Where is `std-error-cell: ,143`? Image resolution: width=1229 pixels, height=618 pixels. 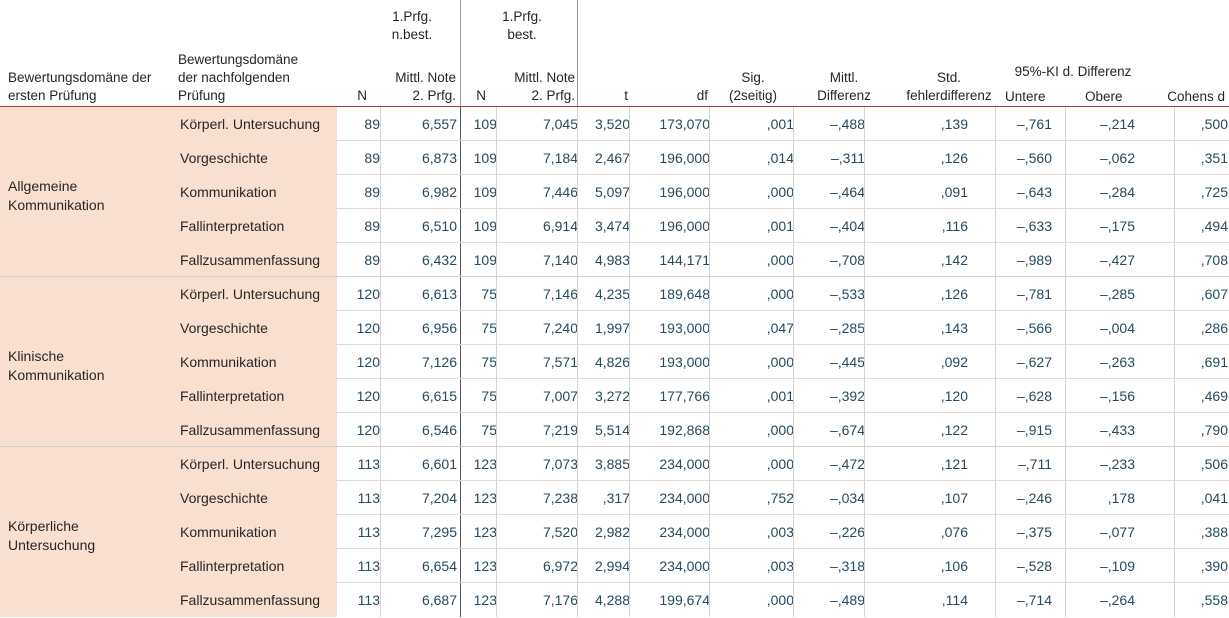
std-error-cell: ,143 is located at coordinates (916, 328).